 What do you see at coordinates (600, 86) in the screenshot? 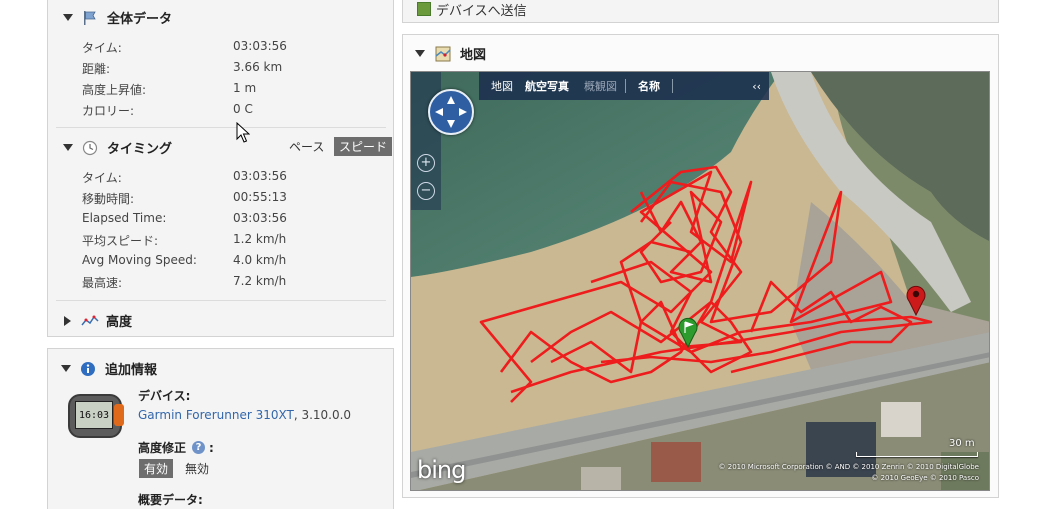
I see `tab-birdseye: 概観図` at bounding box center [600, 86].